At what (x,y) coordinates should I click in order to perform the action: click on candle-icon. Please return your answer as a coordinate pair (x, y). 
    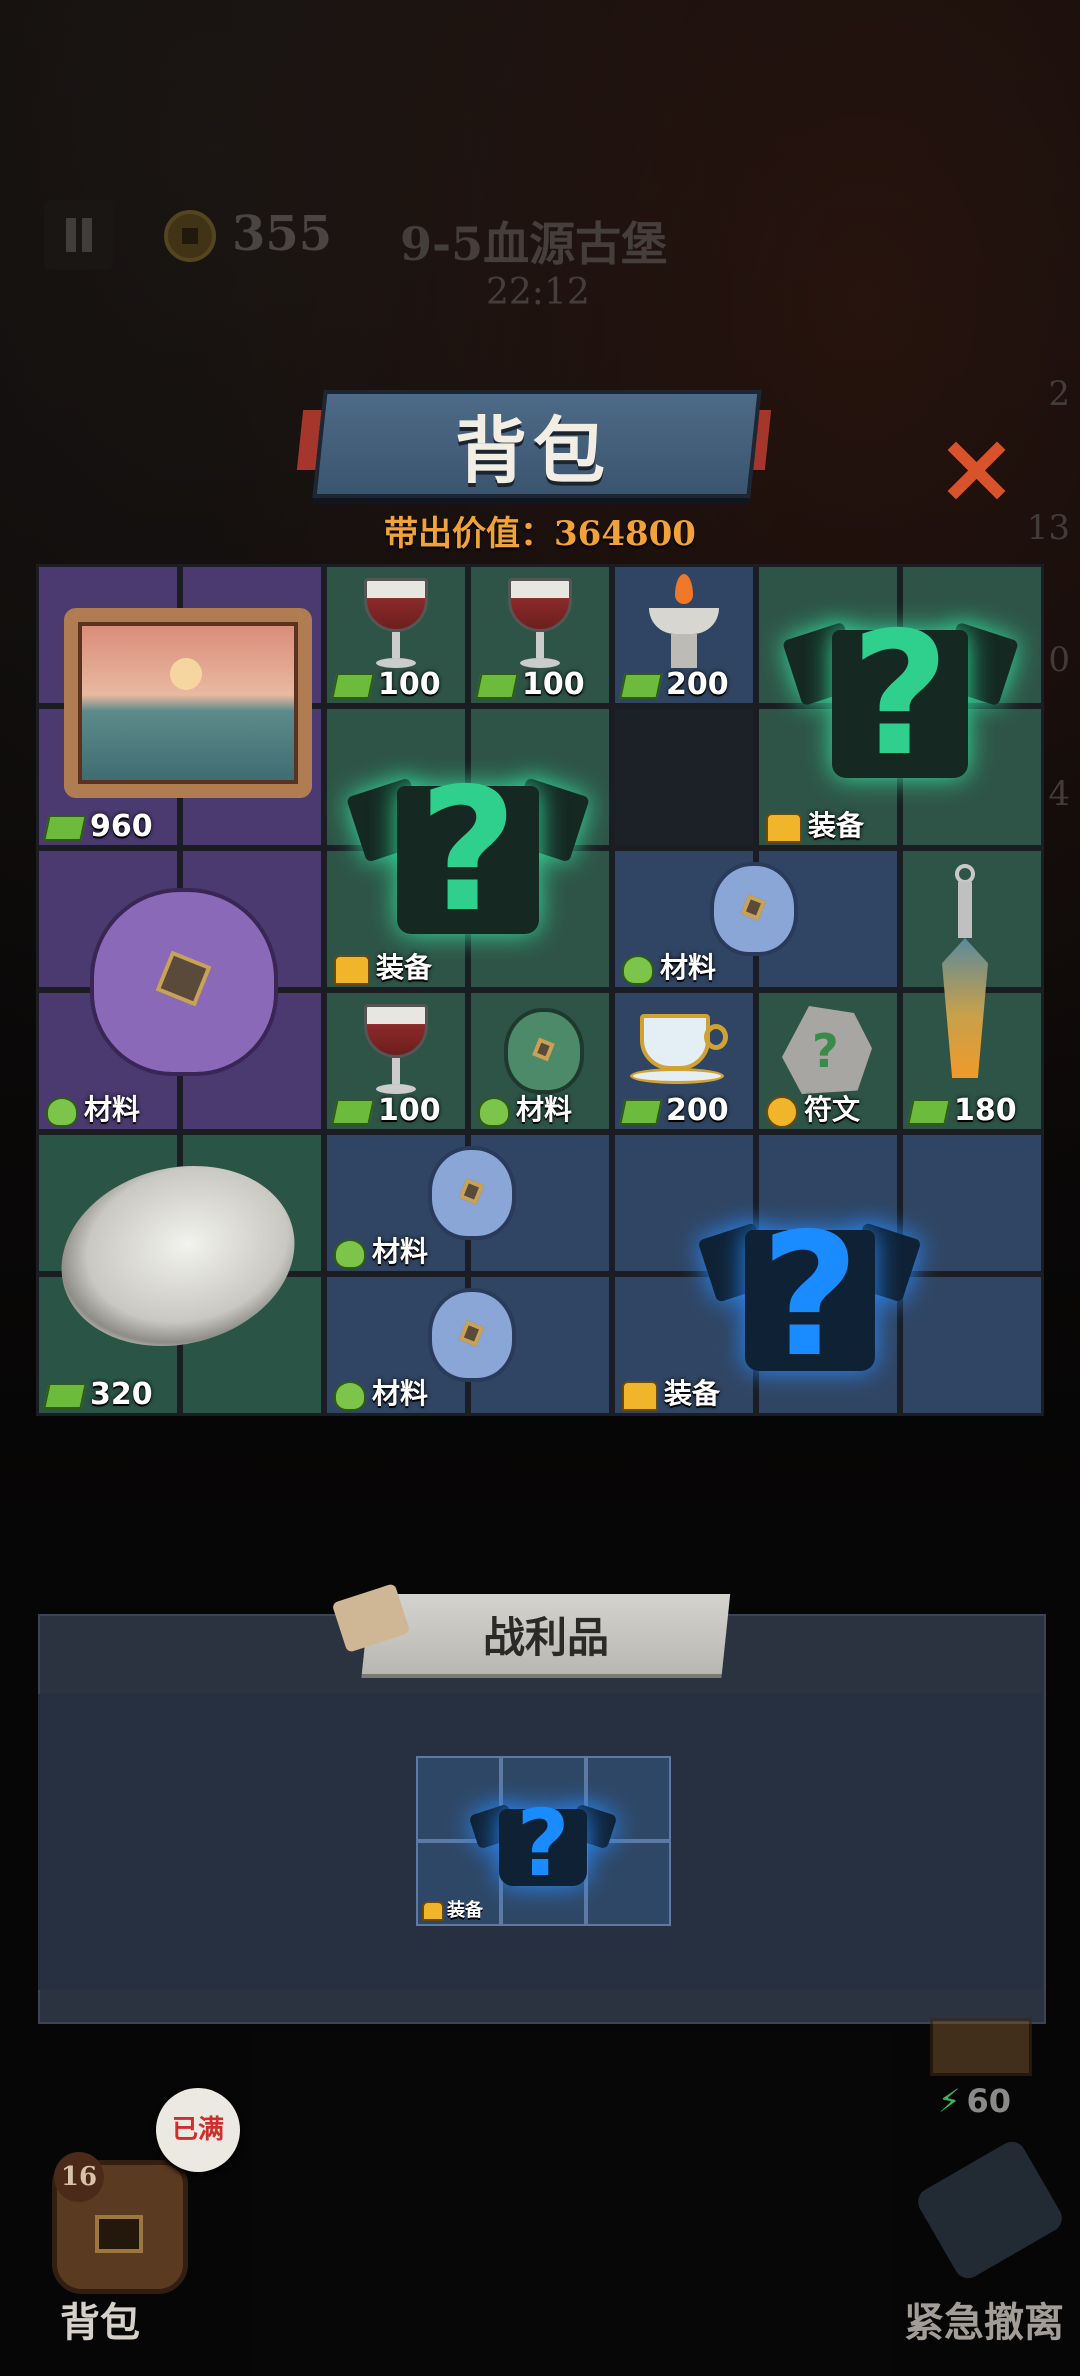
    Looking at the image, I should click on (684, 624).